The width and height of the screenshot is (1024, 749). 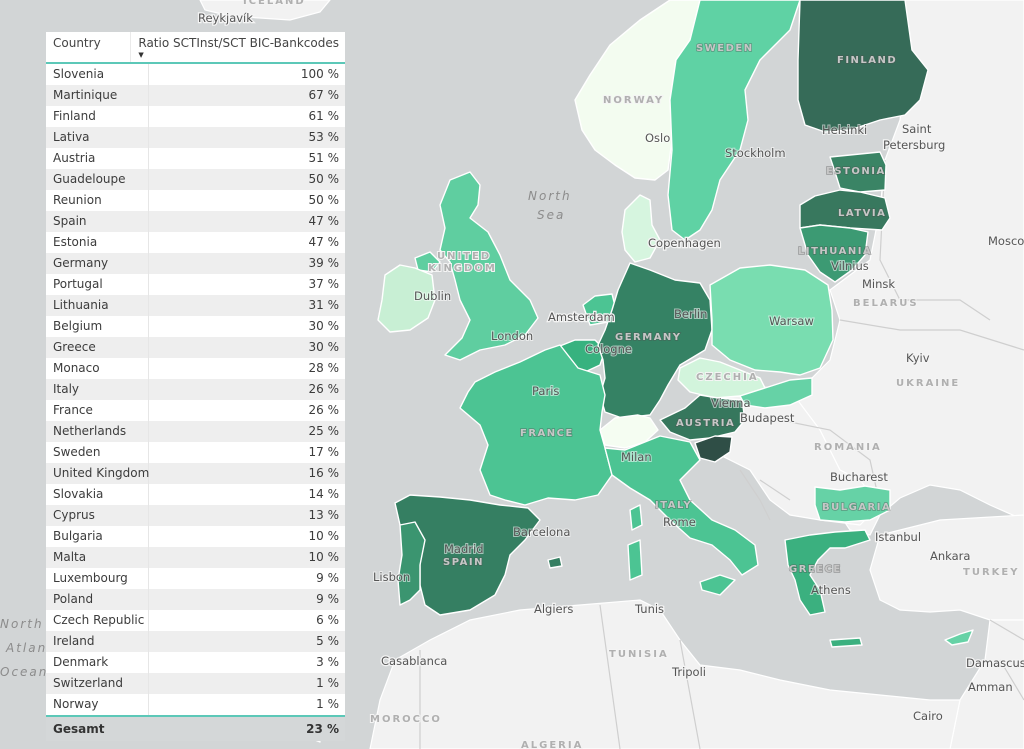 I want to click on label-vilnius: Vilnius, so click(x=850, y=266).